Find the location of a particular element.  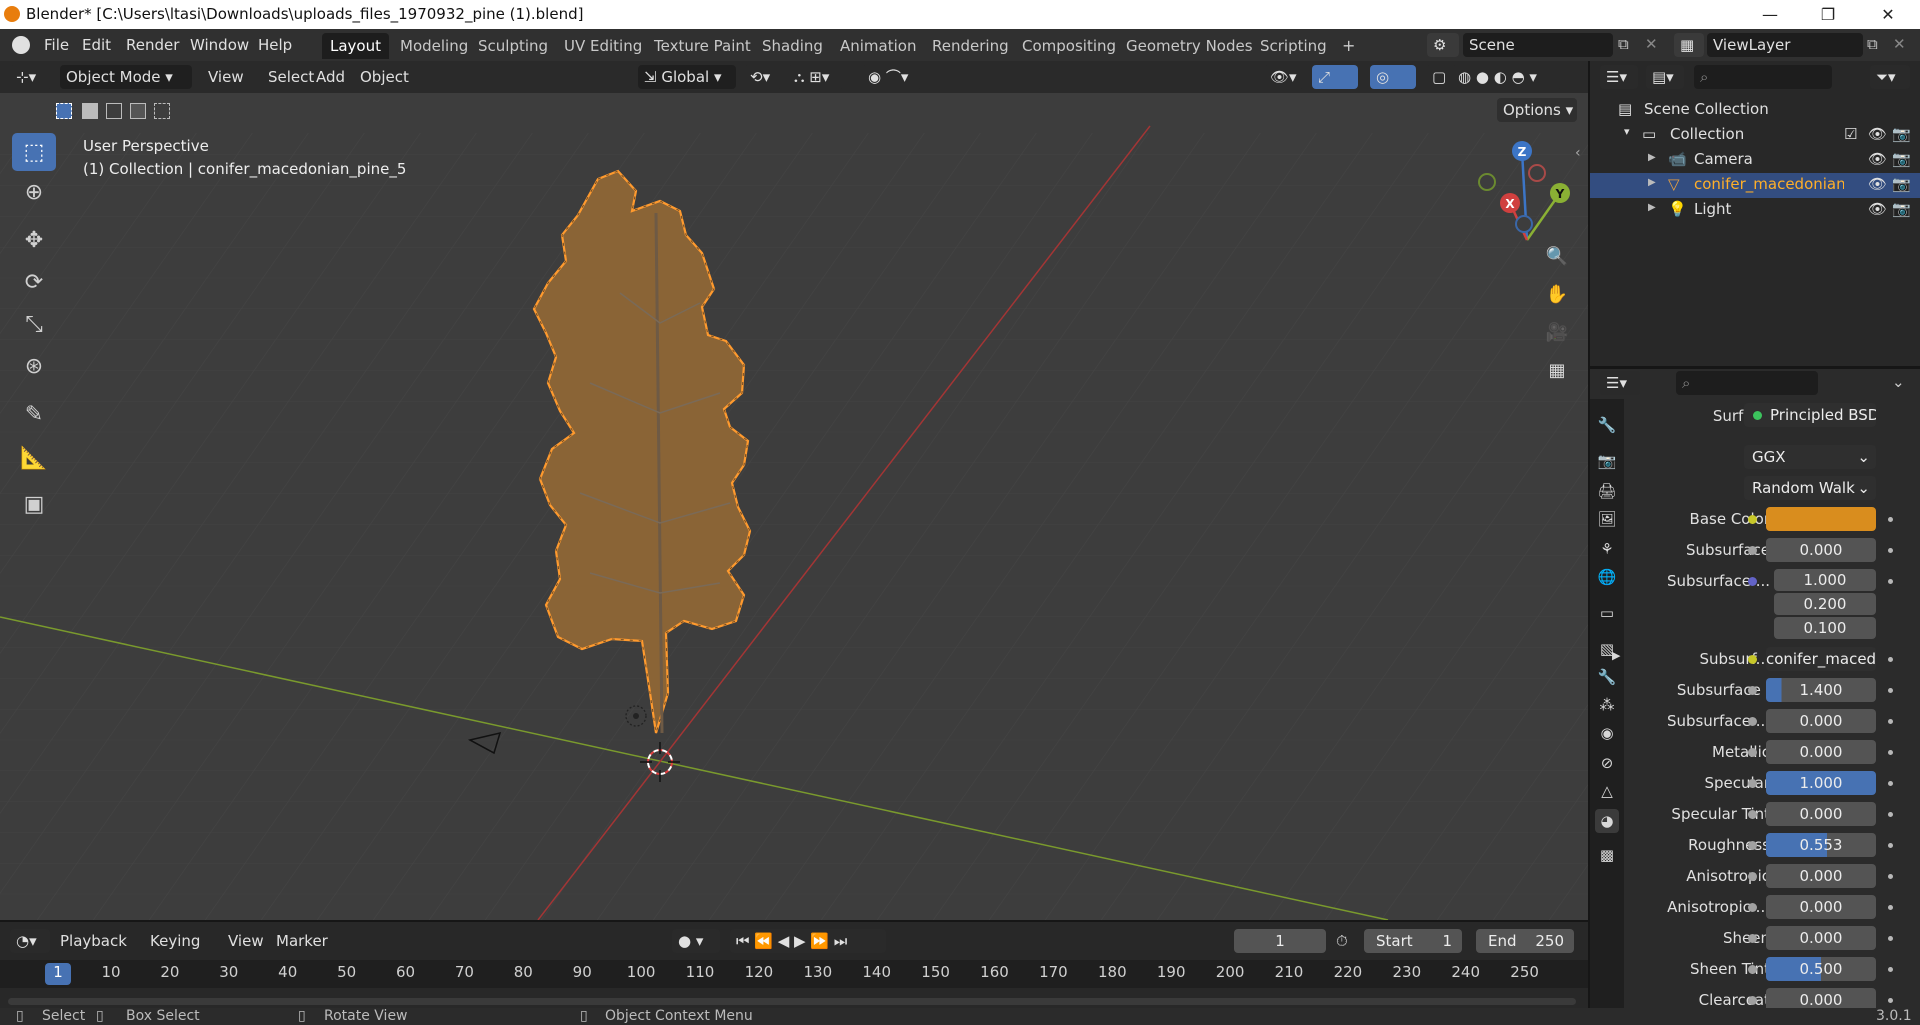

menu-edit: Edit is located at coordinates (96, 45).